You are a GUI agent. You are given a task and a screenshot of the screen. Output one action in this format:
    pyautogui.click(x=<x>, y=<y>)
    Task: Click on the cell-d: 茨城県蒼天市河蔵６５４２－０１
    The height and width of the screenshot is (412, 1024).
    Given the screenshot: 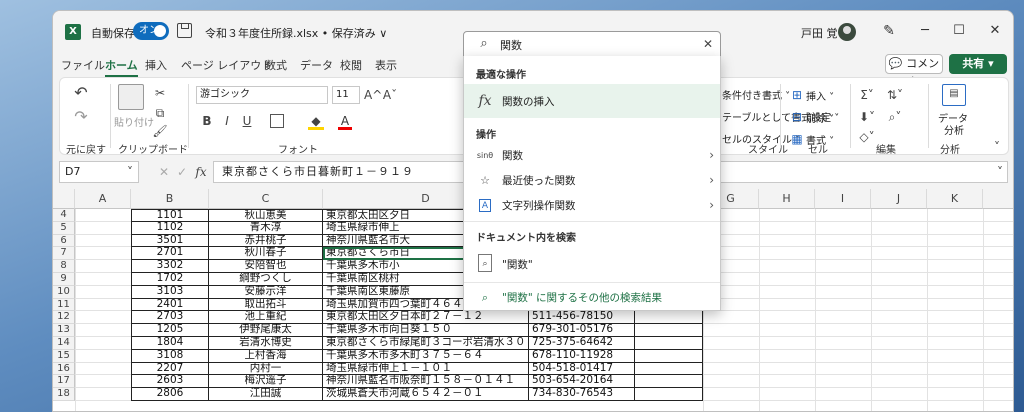 What is the action you would take?
    pyautogui.click(x=426, y=394)
    